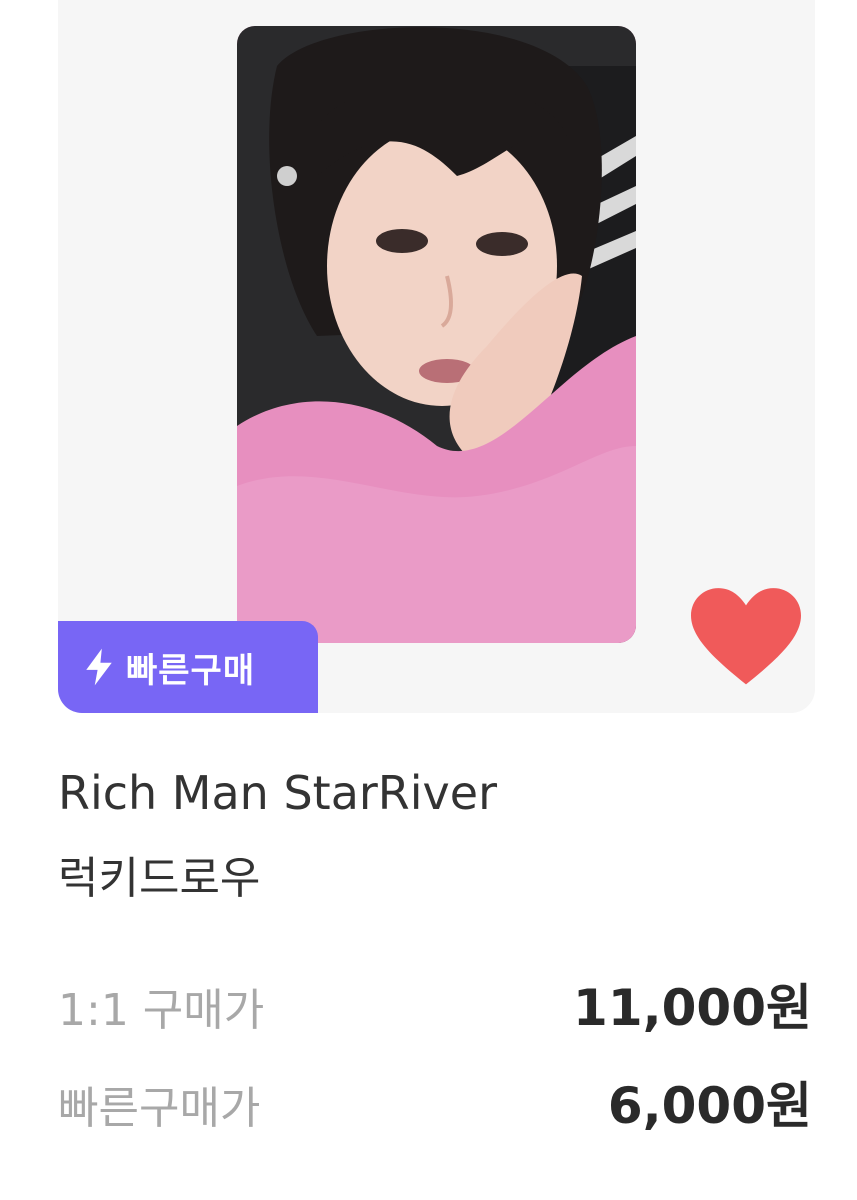 This screenshot has width=857, height=1200. I want to click on quick-purchase-label: 빠른구매, so click(191, 670).